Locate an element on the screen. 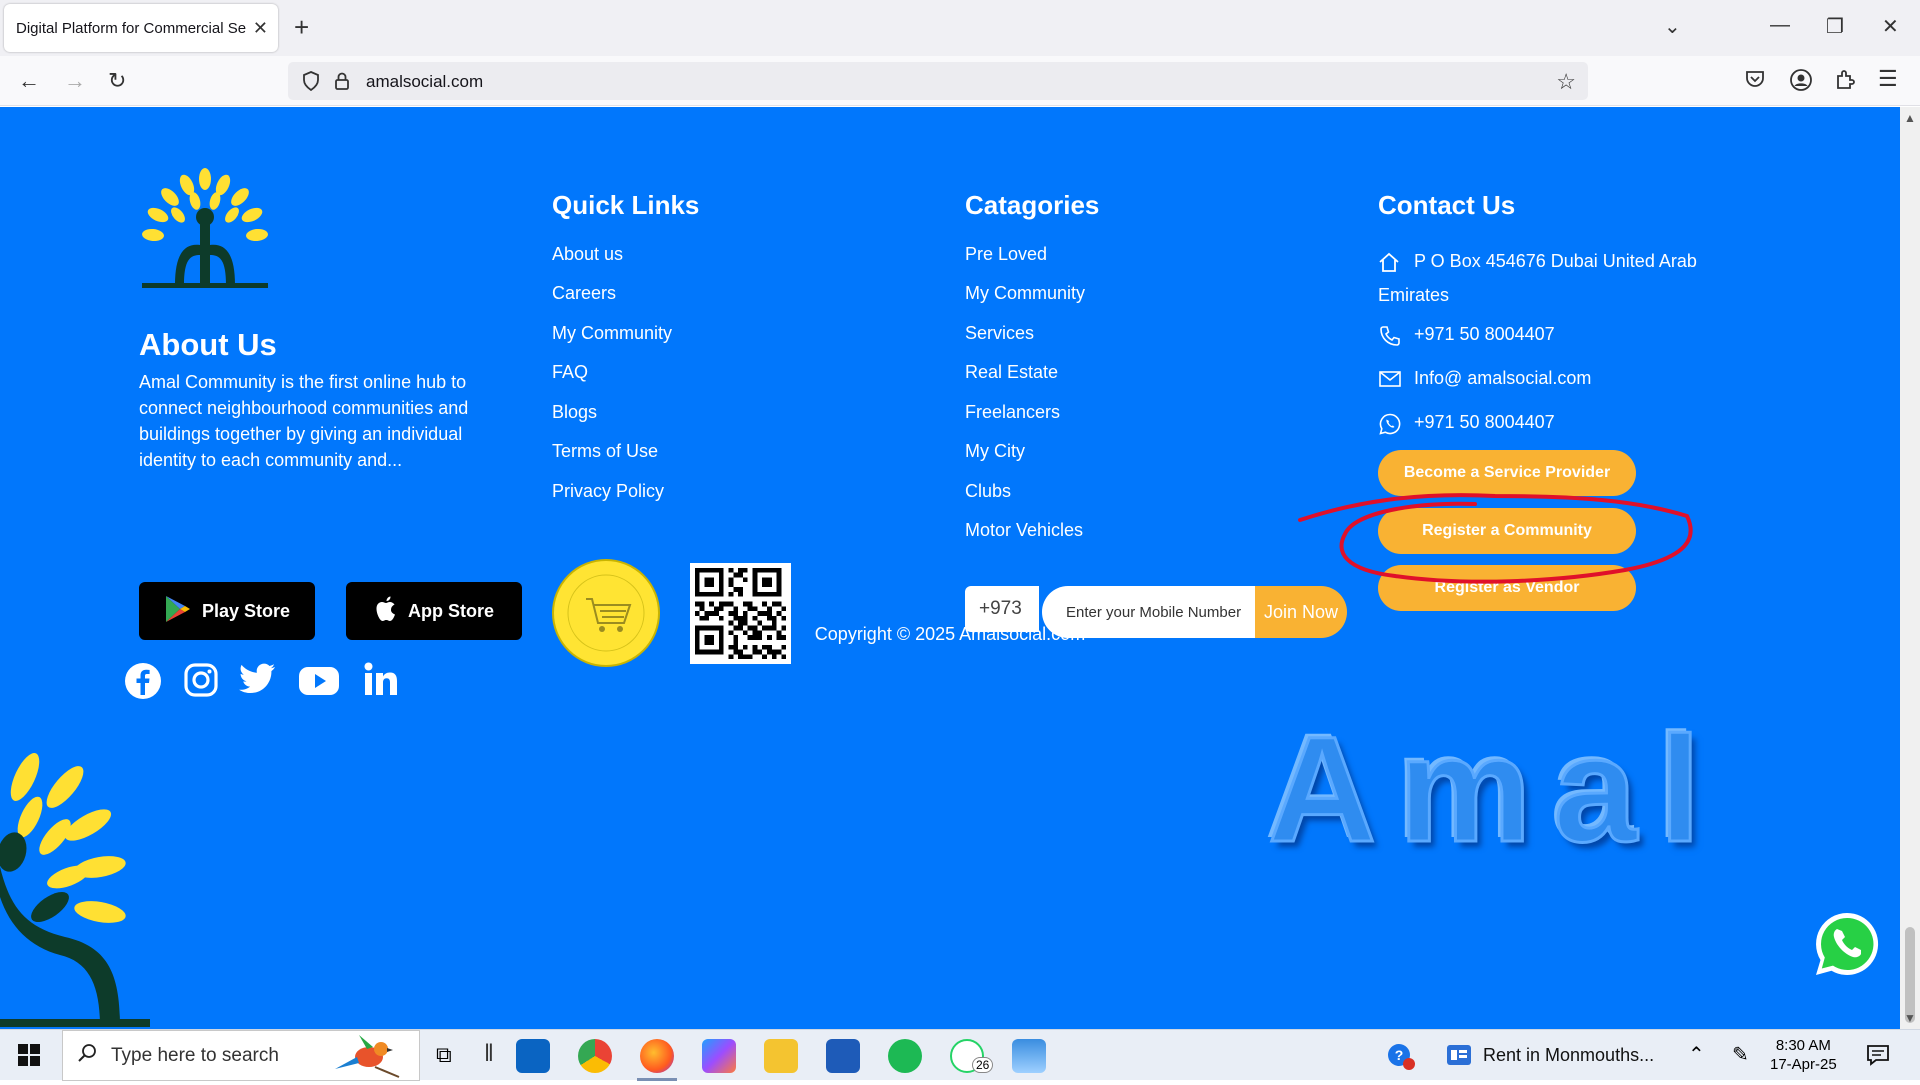 The image size is (1920, 1085). chrome-app-icon is located at coordinates (595, 1056).